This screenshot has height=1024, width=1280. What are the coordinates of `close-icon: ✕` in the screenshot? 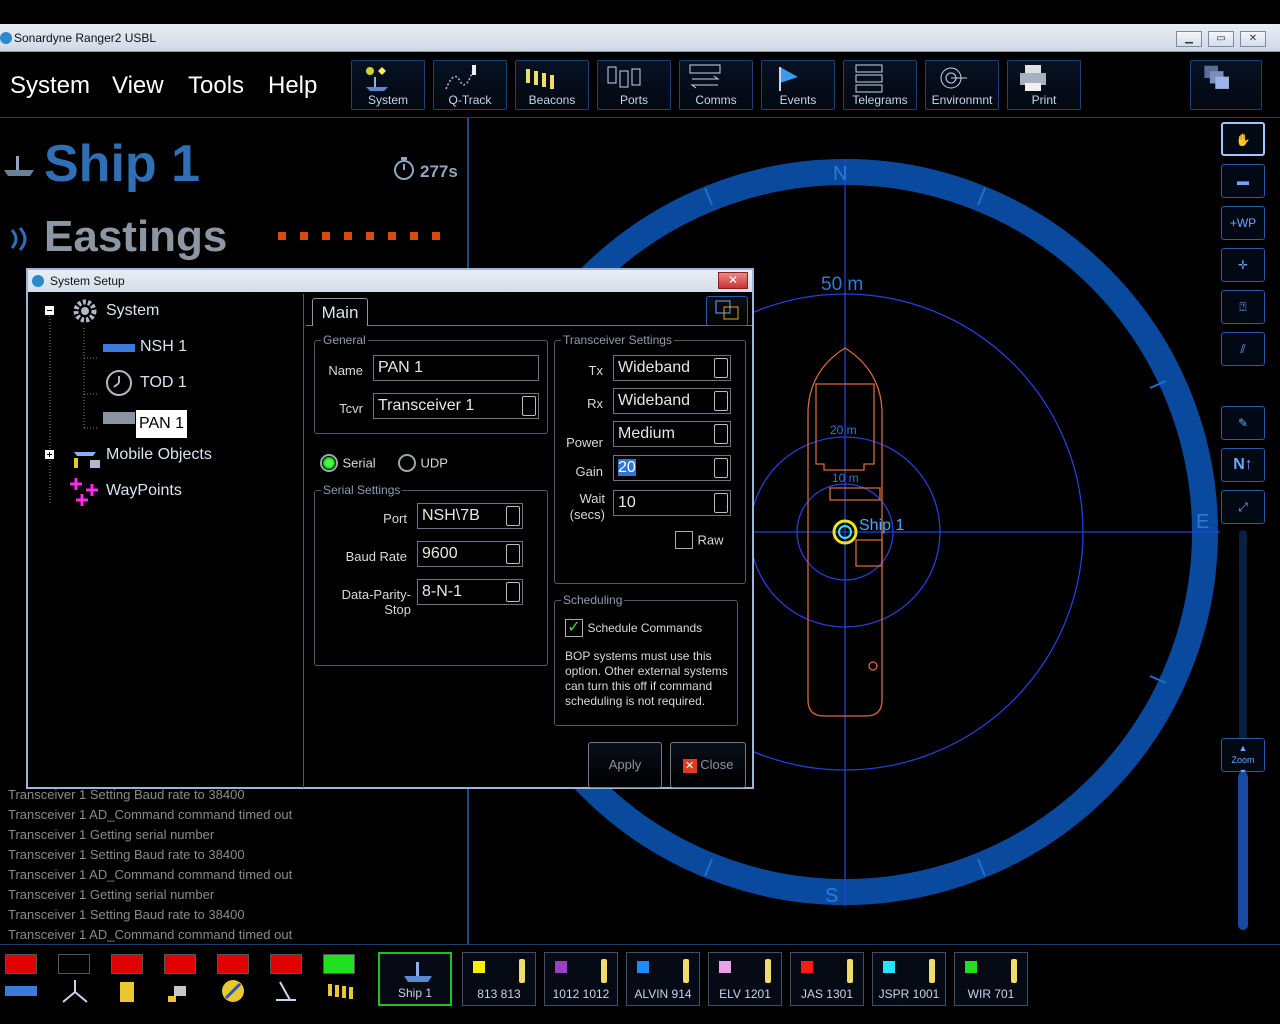 It's located at (733, 280).